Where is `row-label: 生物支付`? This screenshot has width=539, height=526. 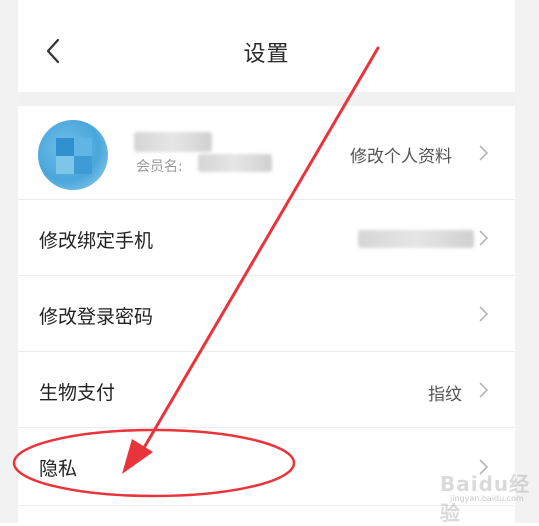
row-label: 生物支付 is located at coordinates (77, 393).